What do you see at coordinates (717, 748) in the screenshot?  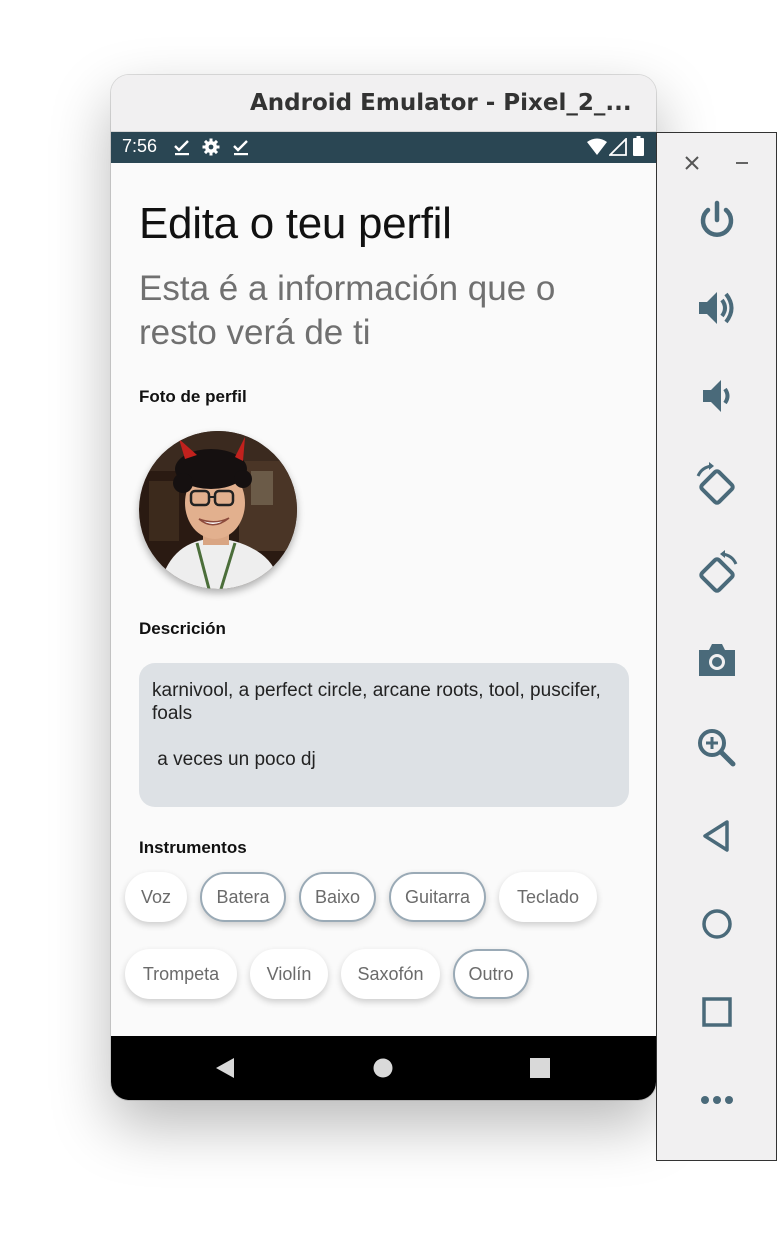 I see `zoom-icon` at bounding box center [717, 748].